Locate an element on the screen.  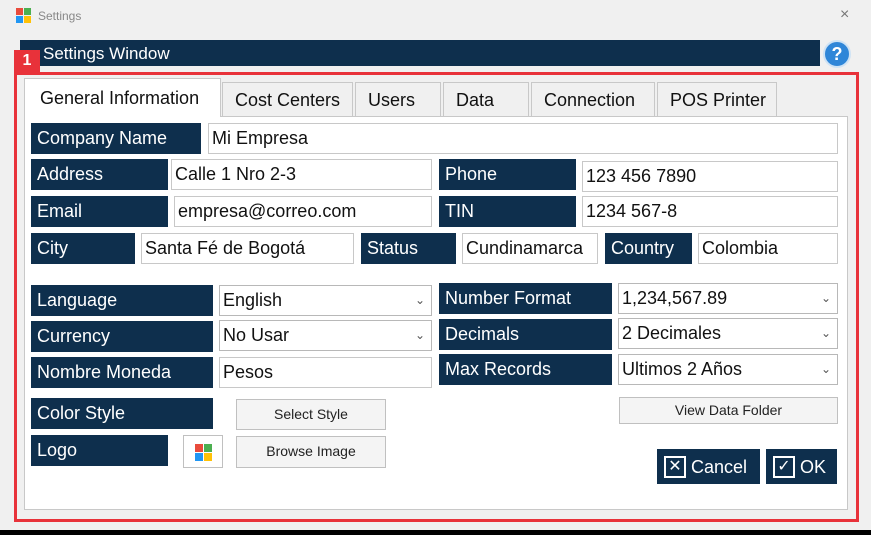
app-icon is located at coordinates (24, 16).